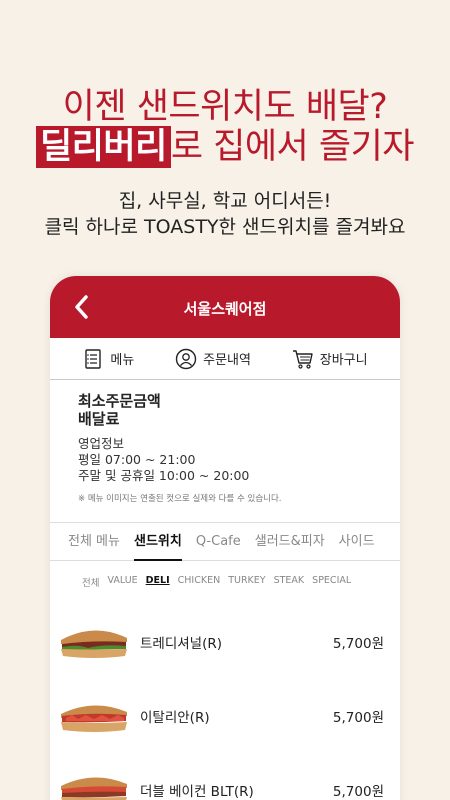 Image resolution: width=450 pixels, height=800 pixels. What do you see at coordinates (99, 419) in the screenshot?
I see `delivery-fee-label: 배달료` at bounding box center [99, 419].